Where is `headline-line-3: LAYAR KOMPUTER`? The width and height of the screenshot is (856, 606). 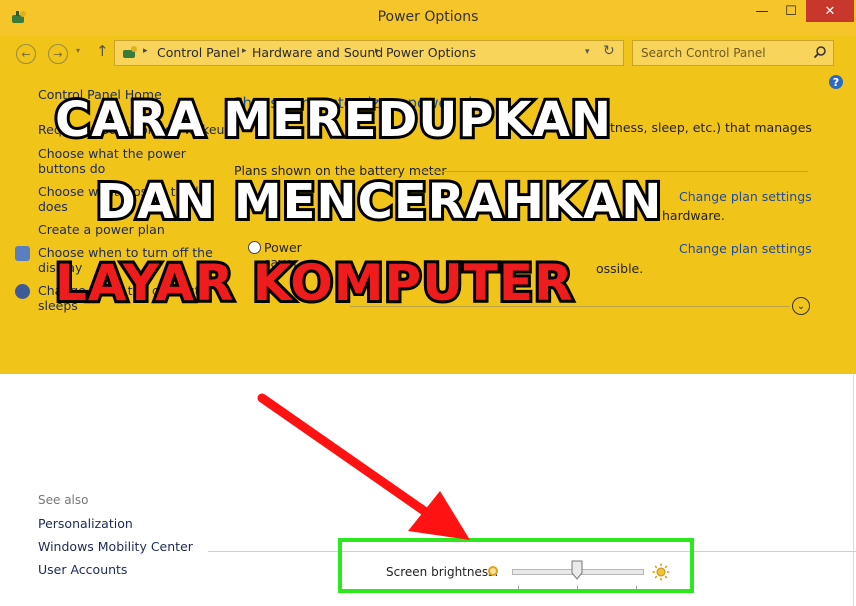
headline-line-3: LAYAR KOMPUTER is located at coordinates (314, 283).